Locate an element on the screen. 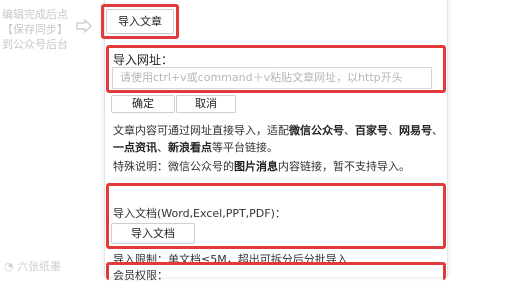 This screenshot has height=283, width=513. confirm-label: 确定 is located at coordinates (143, 103).